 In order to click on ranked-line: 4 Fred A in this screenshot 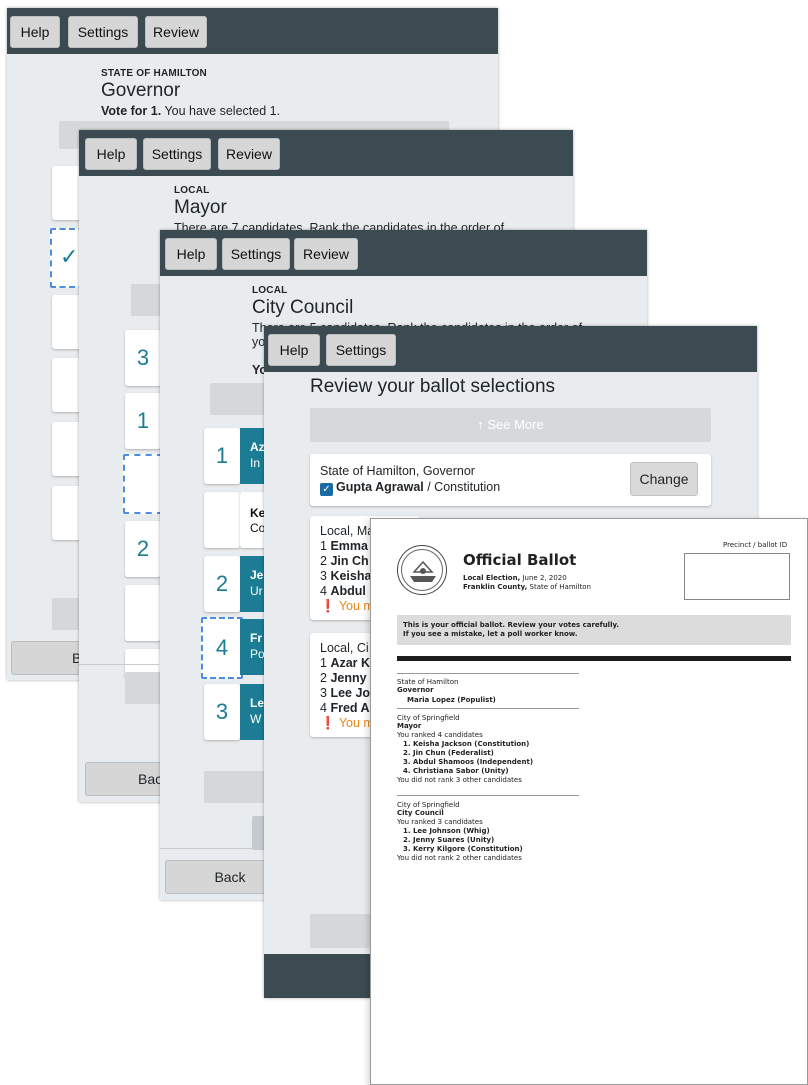, I will do `click(345, 708)`.